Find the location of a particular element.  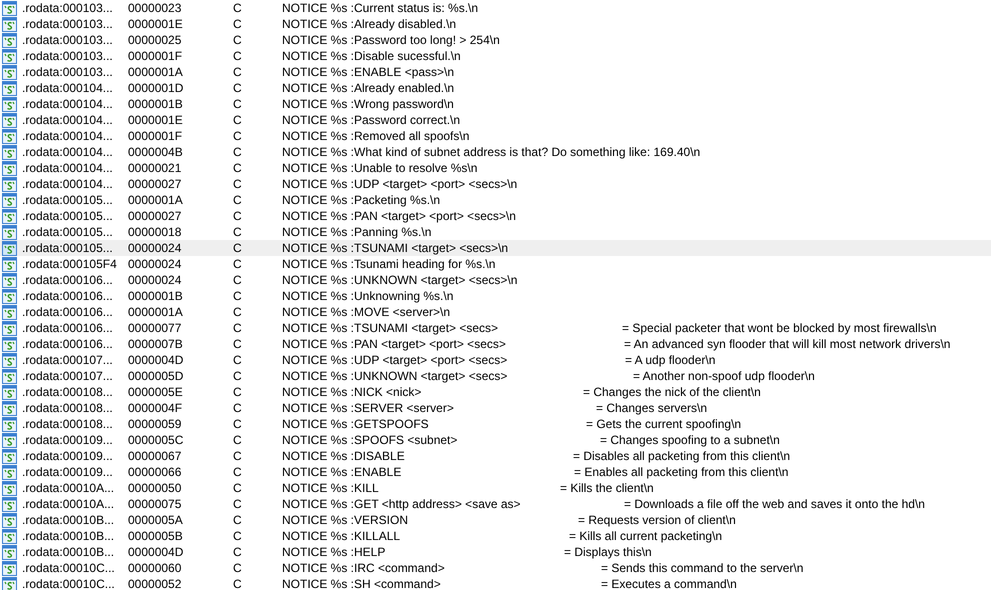

string-description: = Changes the nick of the client\n is located at coordinates (672, 392).